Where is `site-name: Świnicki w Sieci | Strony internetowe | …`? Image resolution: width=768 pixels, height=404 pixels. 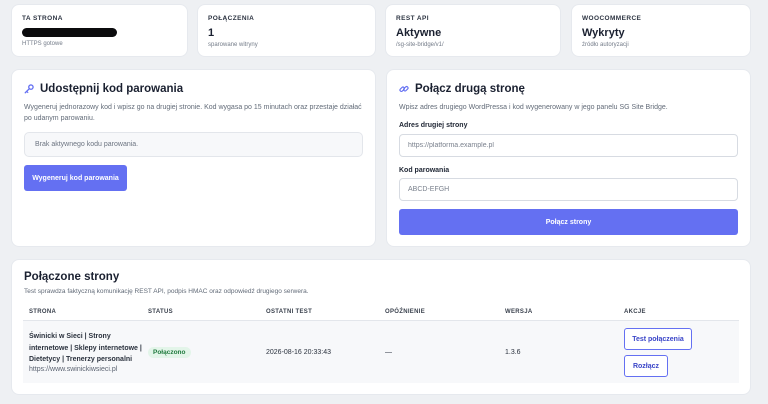 site-name: Świnicki w Sieci | Strony internetowe | … is located at coordinates (85, 348).